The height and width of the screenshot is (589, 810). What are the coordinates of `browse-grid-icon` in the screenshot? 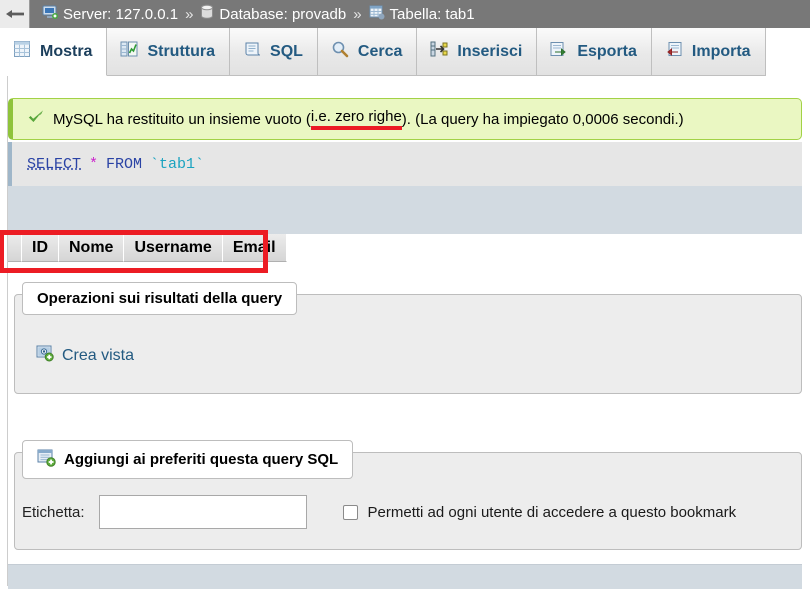 It's located at (22, 51).